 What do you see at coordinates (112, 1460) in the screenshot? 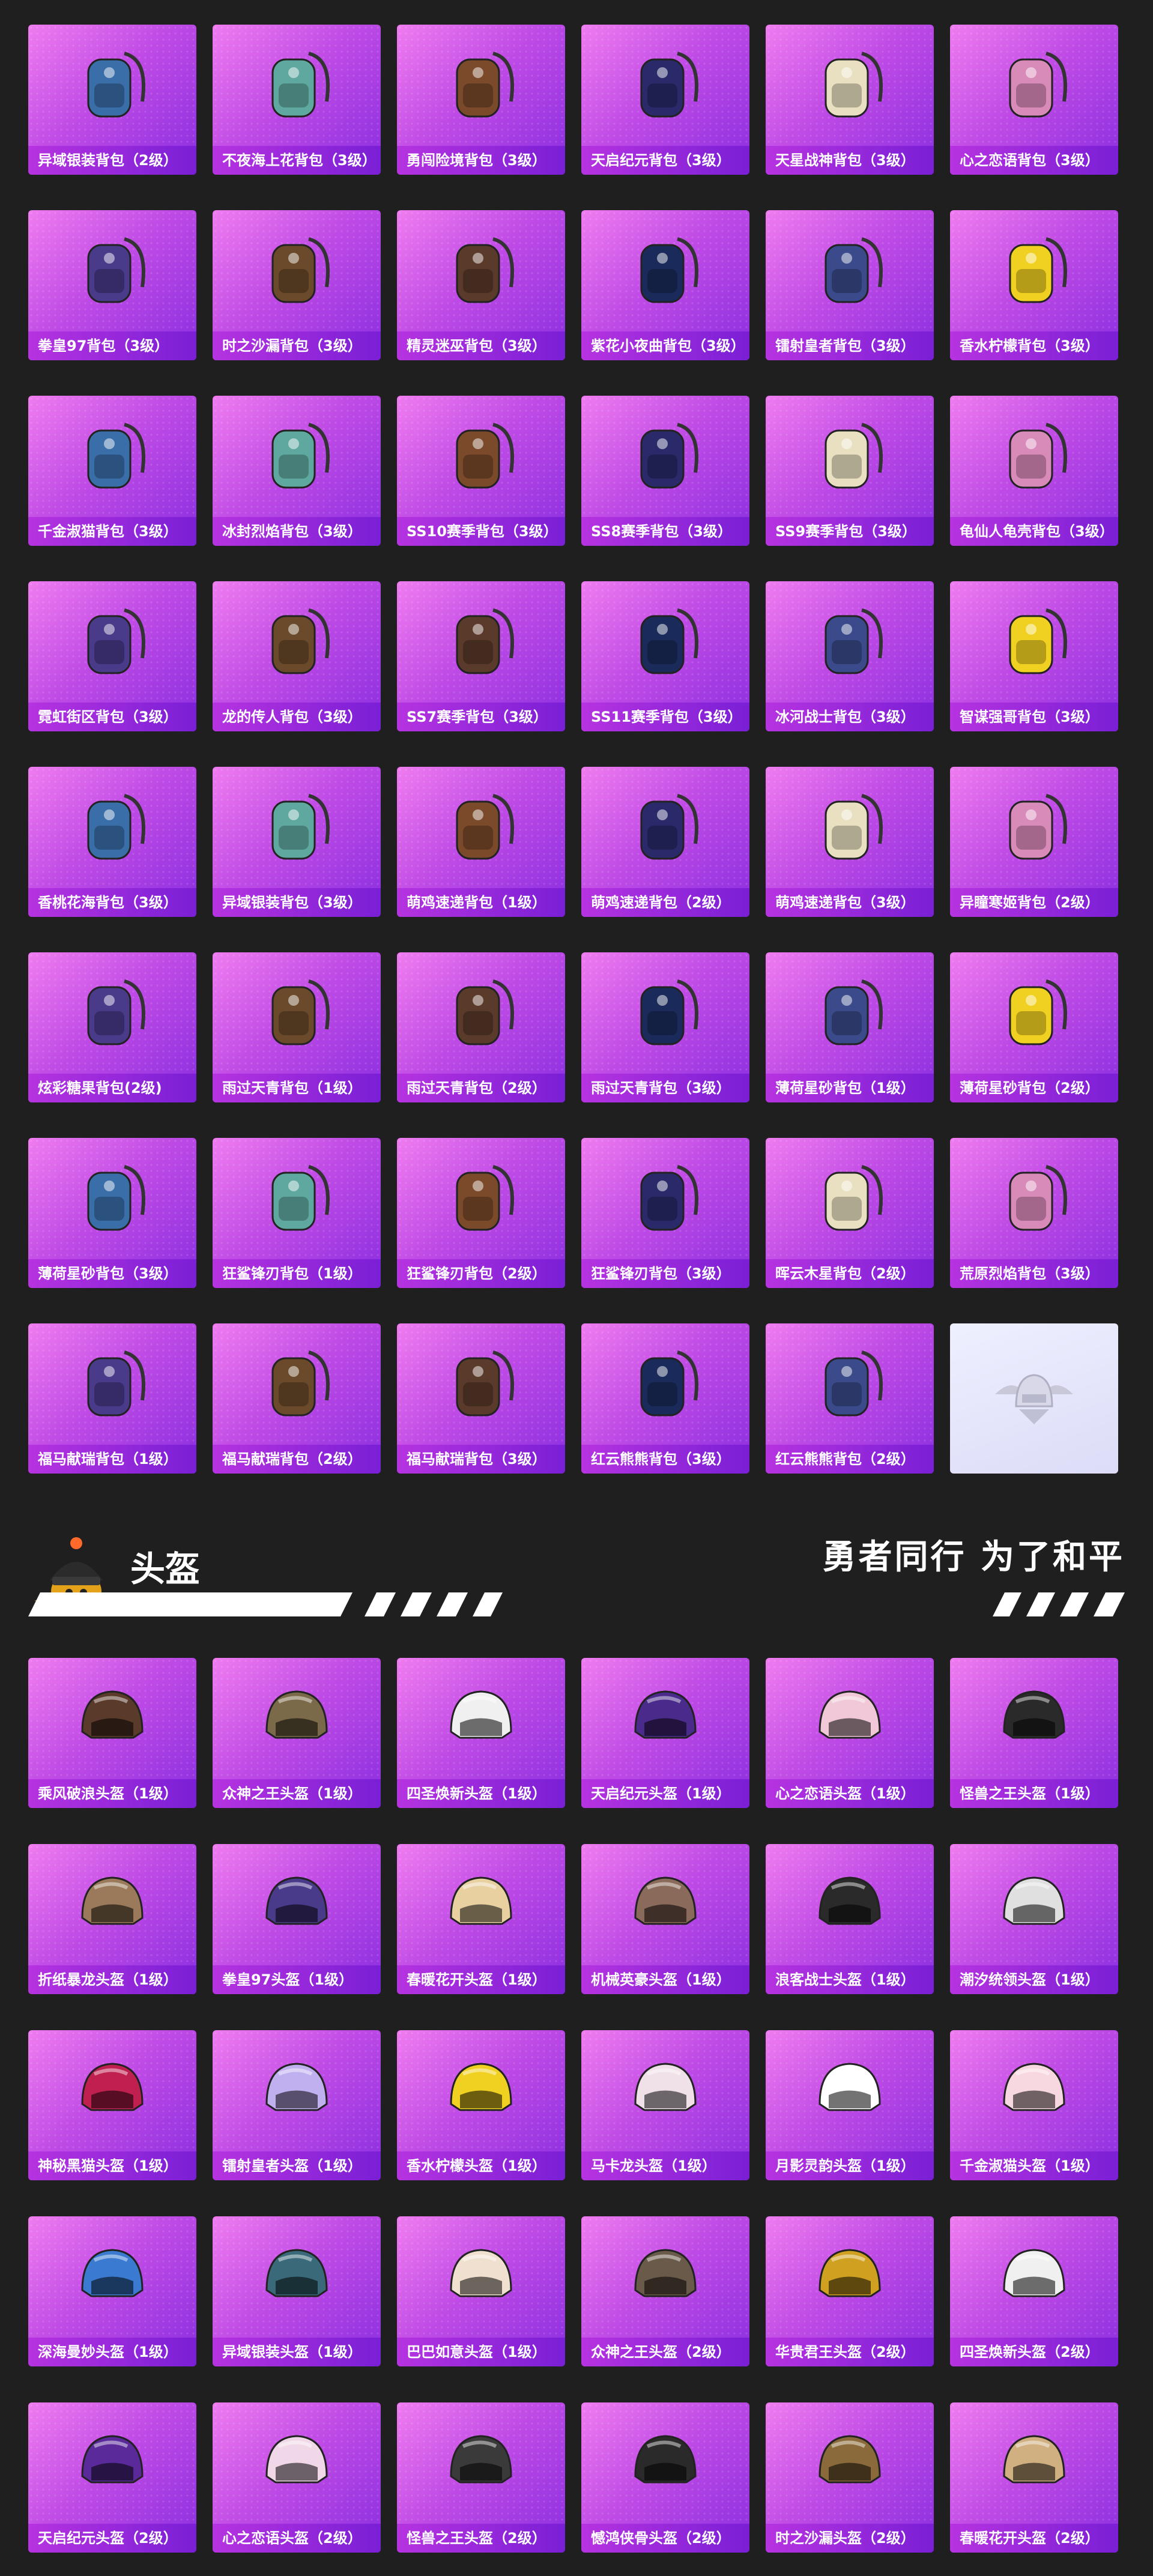
I see `item-label: 福马献瑞背包（1级）` at bounding box center [112, 1460].